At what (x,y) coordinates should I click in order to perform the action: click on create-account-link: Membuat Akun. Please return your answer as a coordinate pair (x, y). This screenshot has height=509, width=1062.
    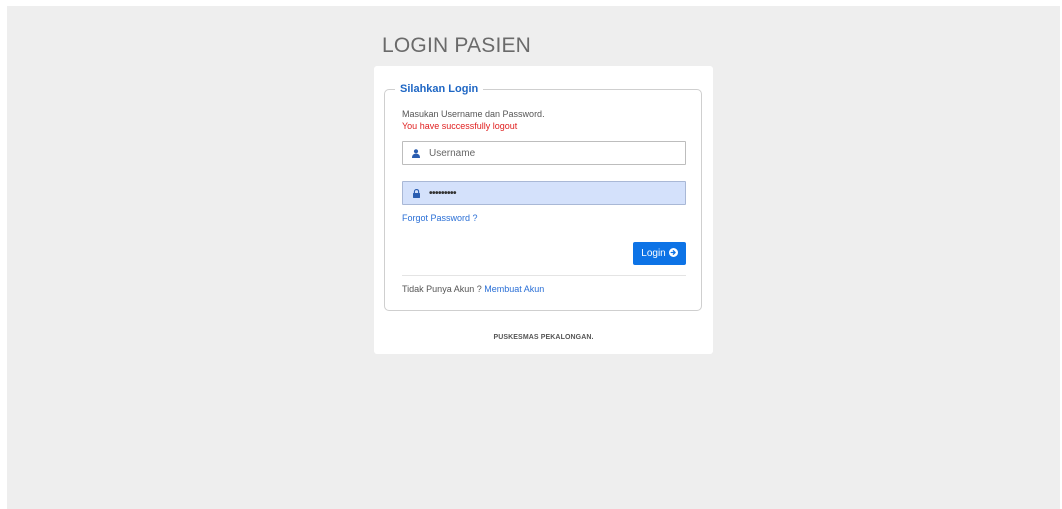
    Looking at the image, I should click on (514, 289).